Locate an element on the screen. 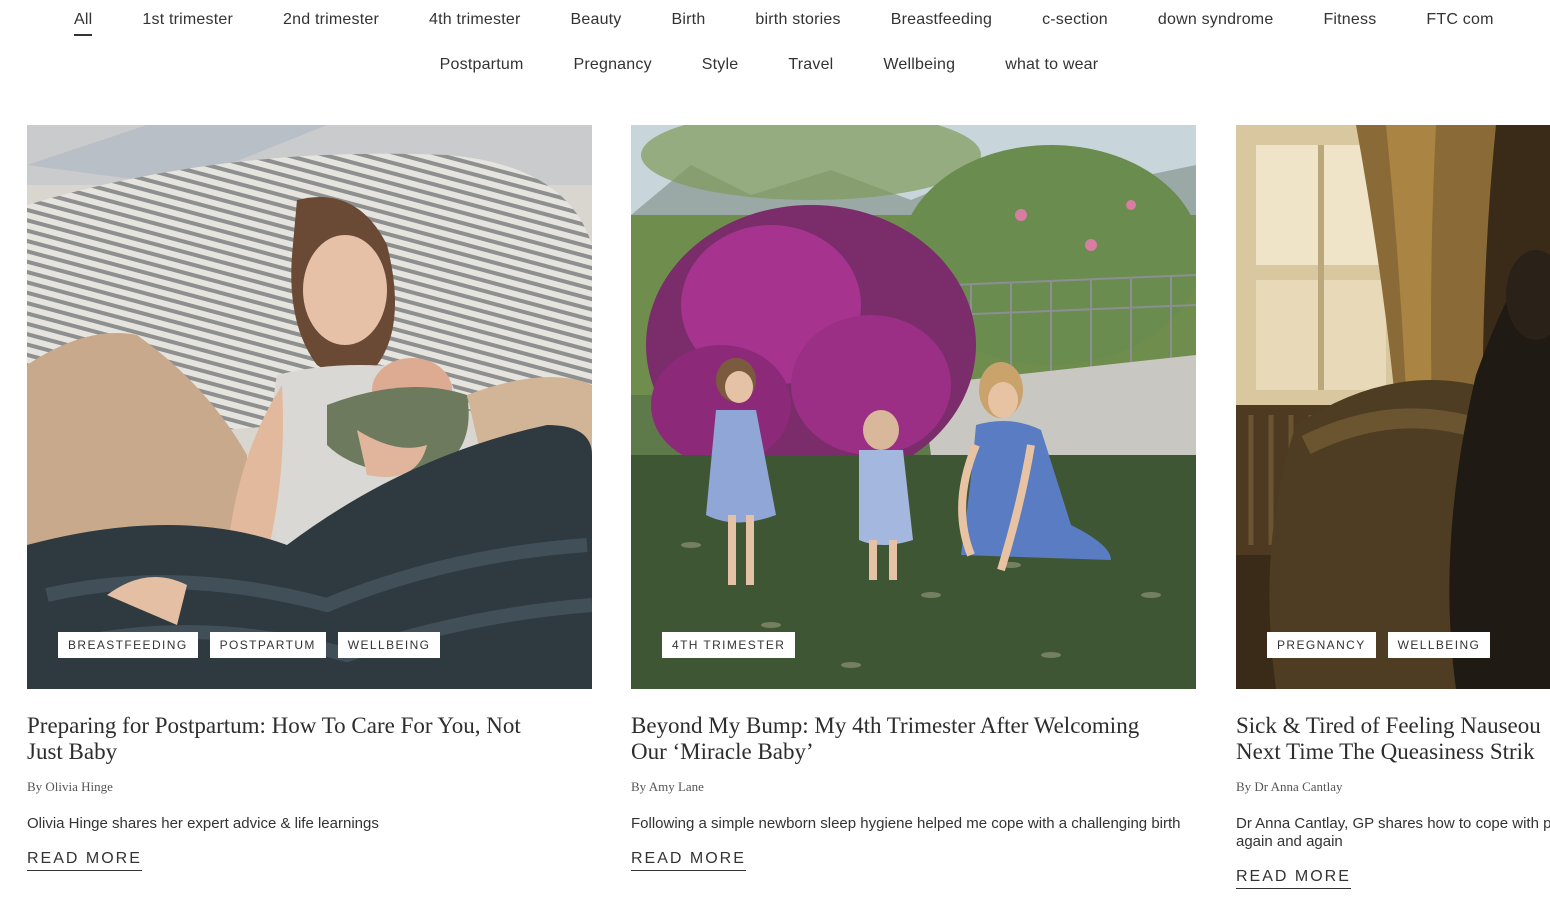  filter-c-section: c-section is located at coordinates (1075, 23).